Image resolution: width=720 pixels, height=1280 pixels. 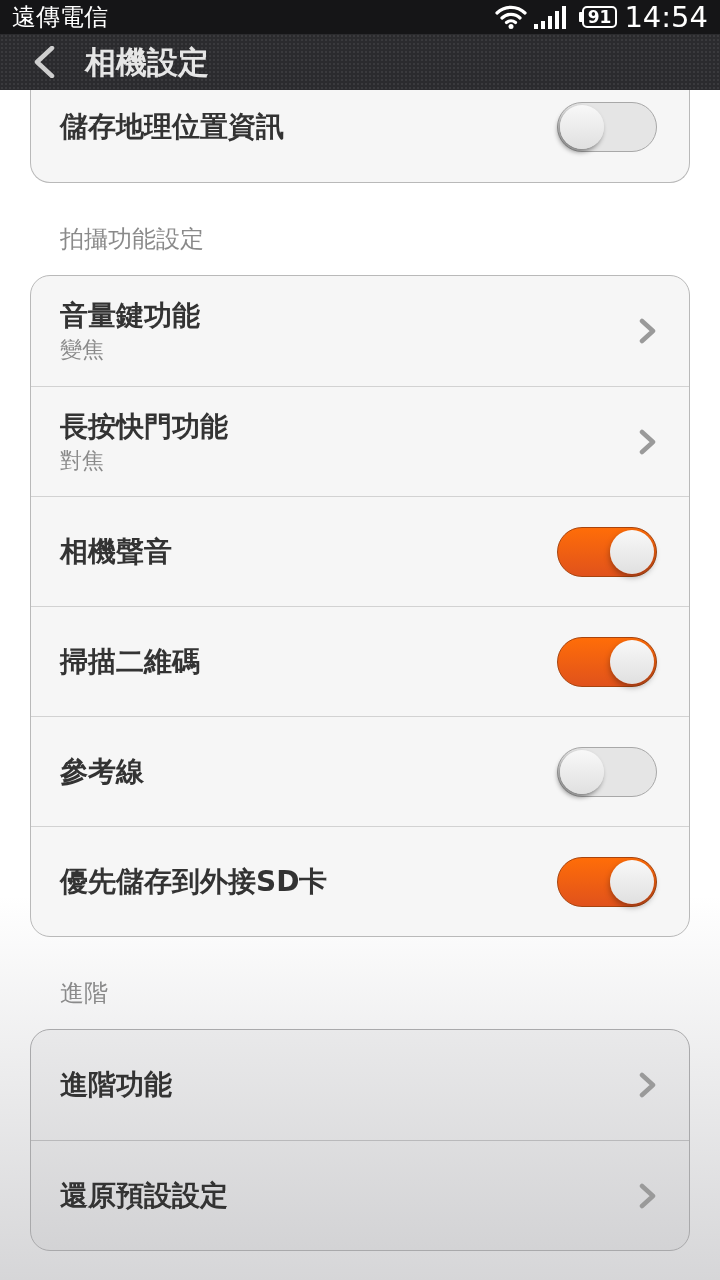 I want to click on carrier-name: 遠傳電信, so click(x=60, y=17).